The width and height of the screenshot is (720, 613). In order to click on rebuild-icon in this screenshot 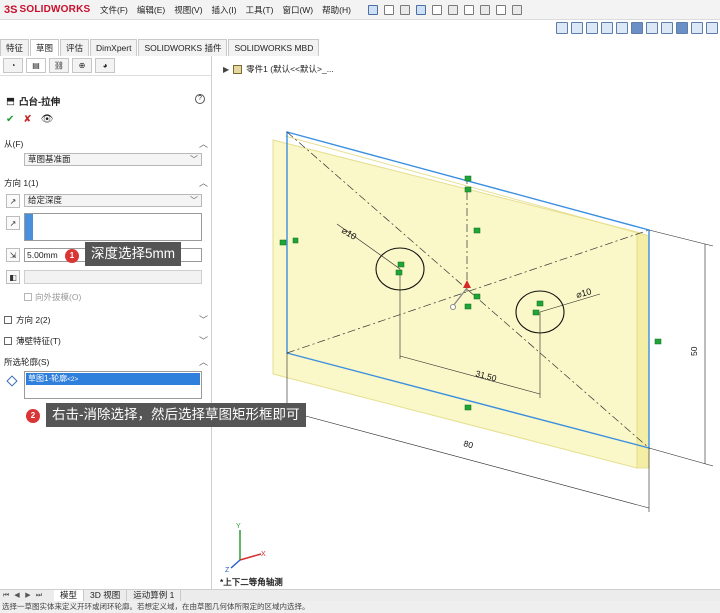, I will do `click(484, 9)`.